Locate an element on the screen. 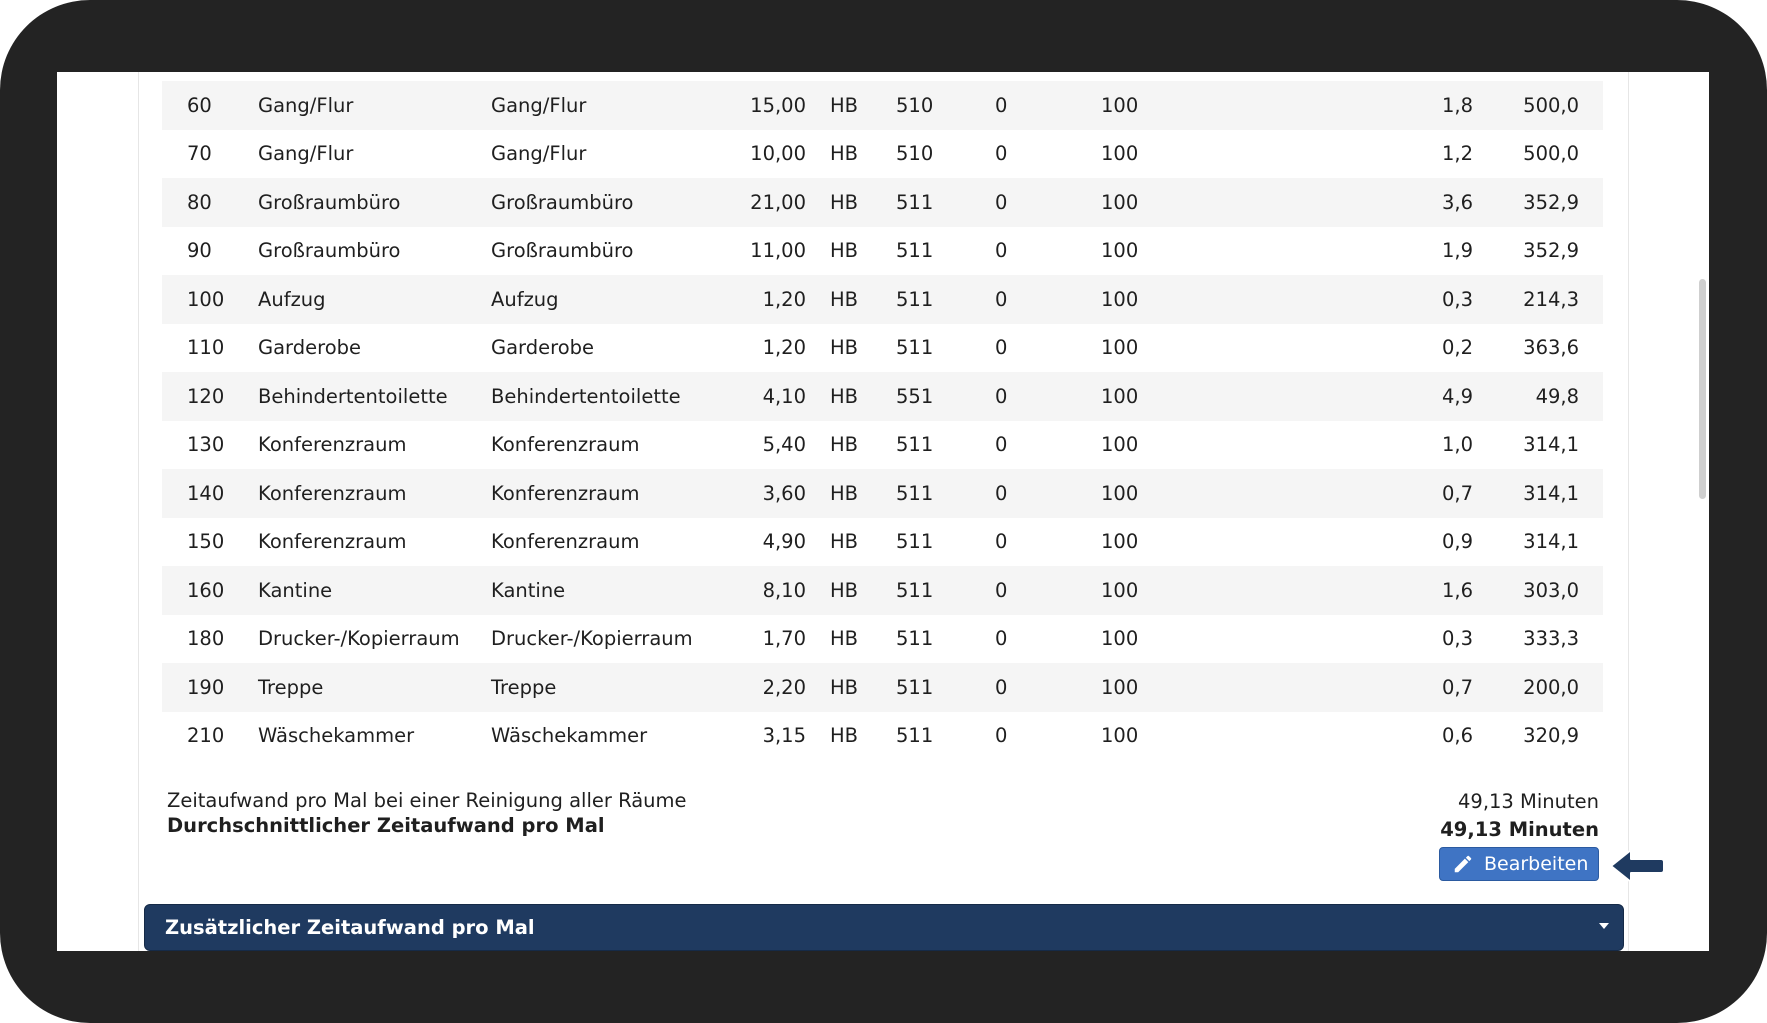 The height and width of the screenshot is (1023, 1767). edit-button-label: Bearbeiten is located at coordinates (1536, 864).